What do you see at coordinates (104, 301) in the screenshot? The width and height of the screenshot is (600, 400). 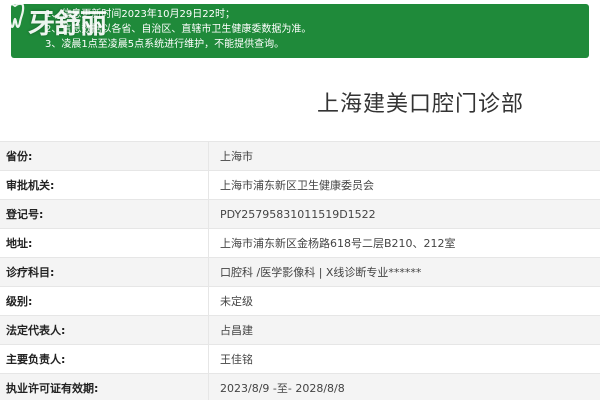 I see `row-label: 级别:` at bounding box center [104, 301].